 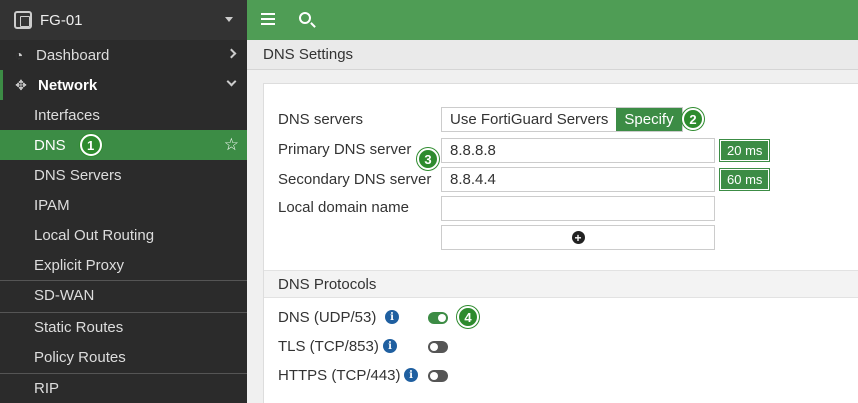 I want to click on add-dns-button: +, so click(x=578, y=237).